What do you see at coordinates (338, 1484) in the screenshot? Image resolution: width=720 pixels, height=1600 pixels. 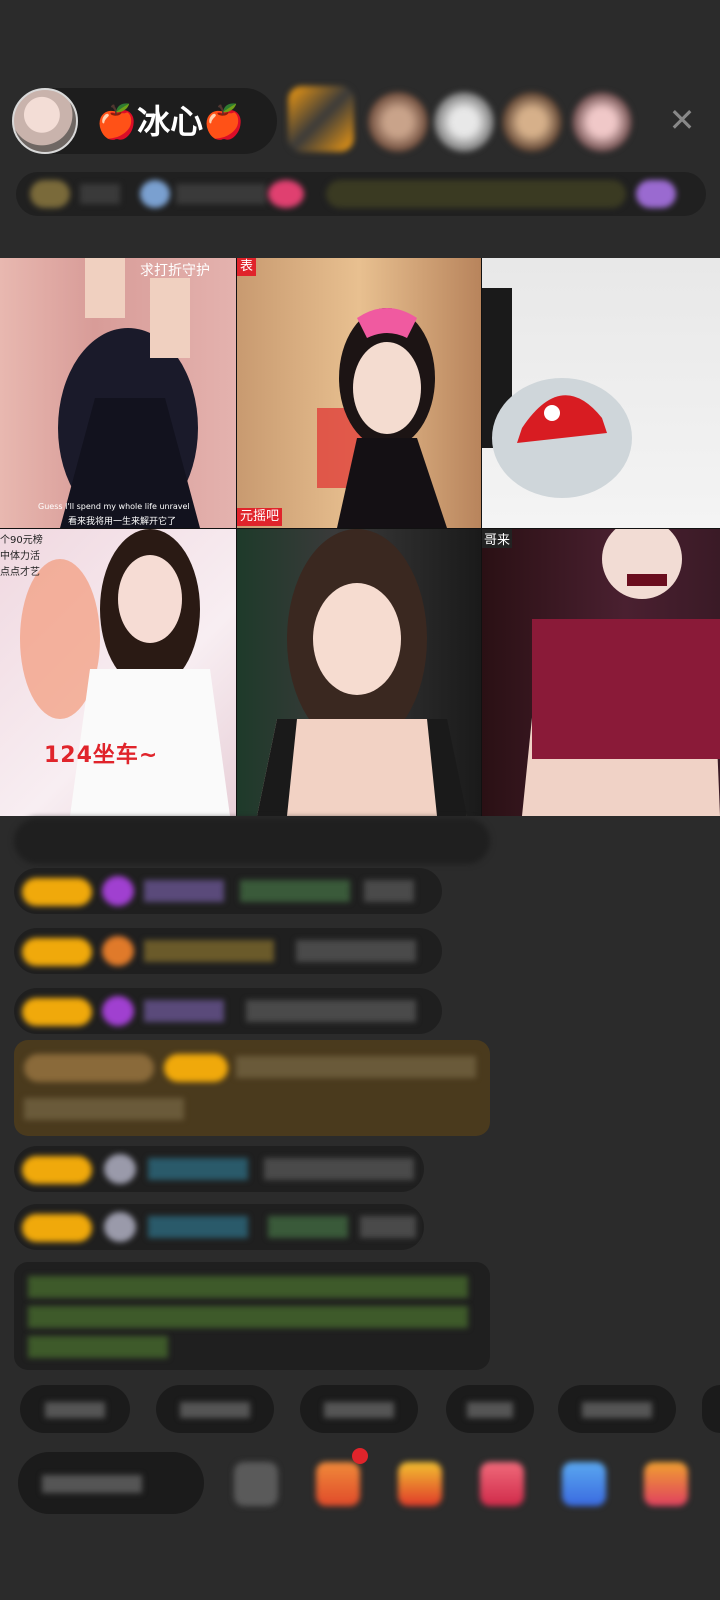 I see `gift-icon` at bounding box center [338, 1484].